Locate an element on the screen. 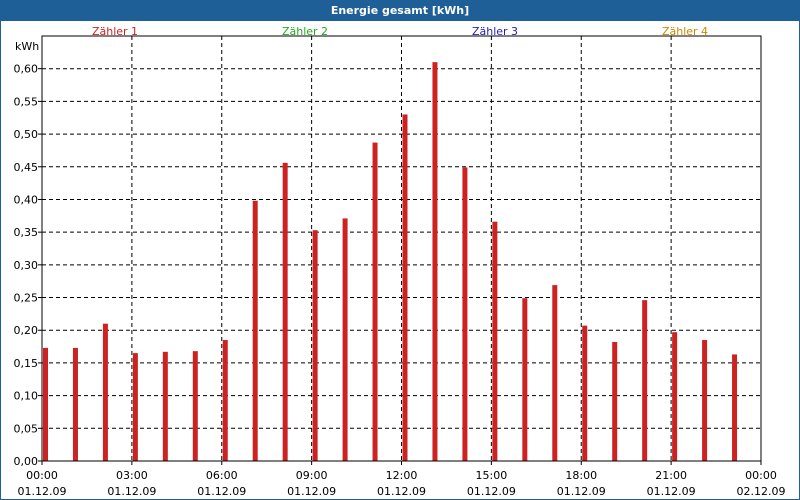  y-tick-label: 0,40 is located at coordinates (26, 199).